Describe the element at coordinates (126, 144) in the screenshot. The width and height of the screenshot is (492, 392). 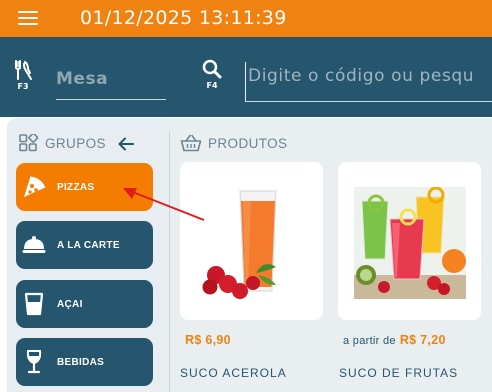
I see `back-arrow-icon` at that location.